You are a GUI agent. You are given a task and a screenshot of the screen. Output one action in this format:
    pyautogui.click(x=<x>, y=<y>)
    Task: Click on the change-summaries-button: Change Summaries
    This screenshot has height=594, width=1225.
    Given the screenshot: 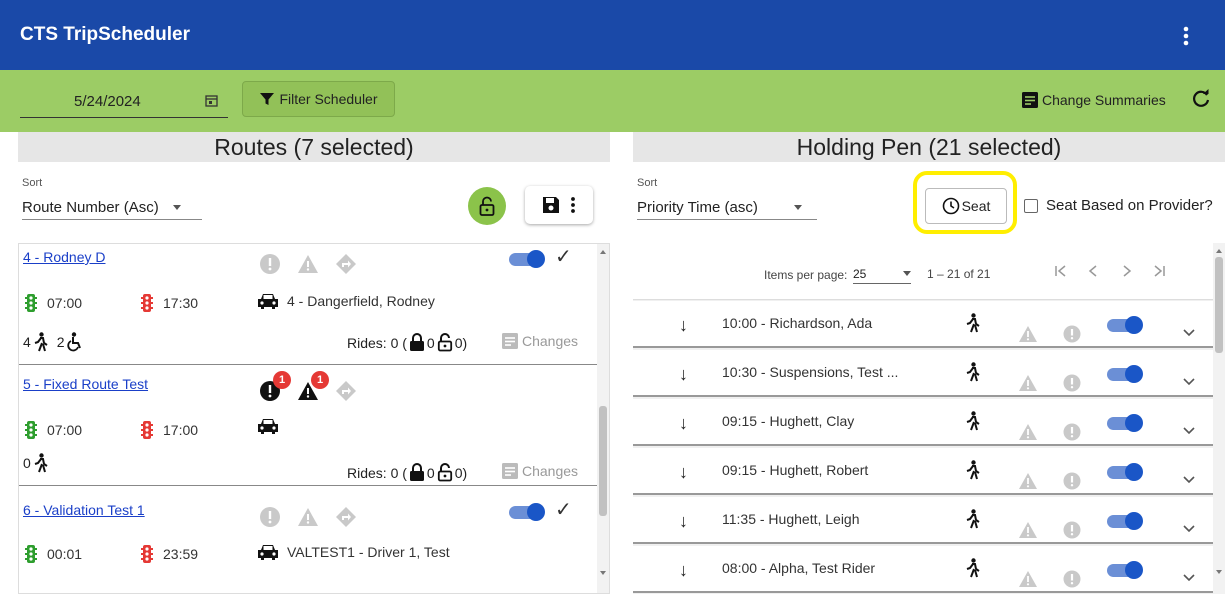 What is the action you would take?
    pyautogui.click(x=1093, y=100)
    